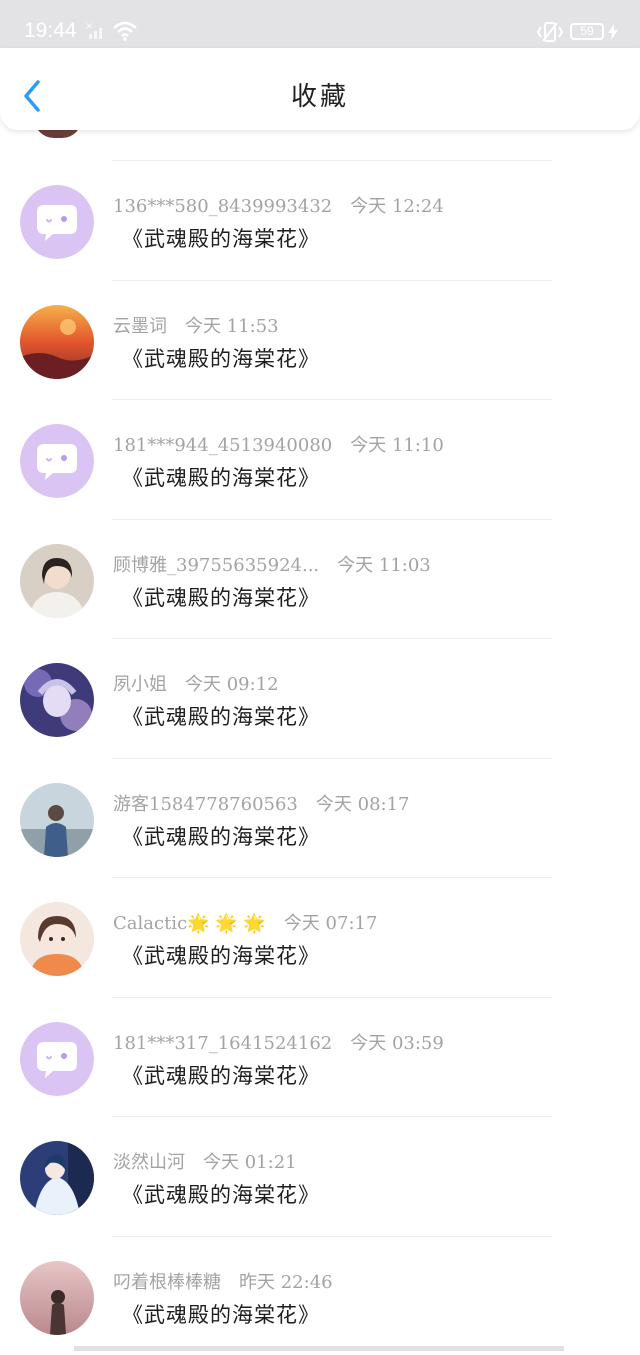 The image size is (640, 1355). I want to click on scrollbar, so click(319, 1348).